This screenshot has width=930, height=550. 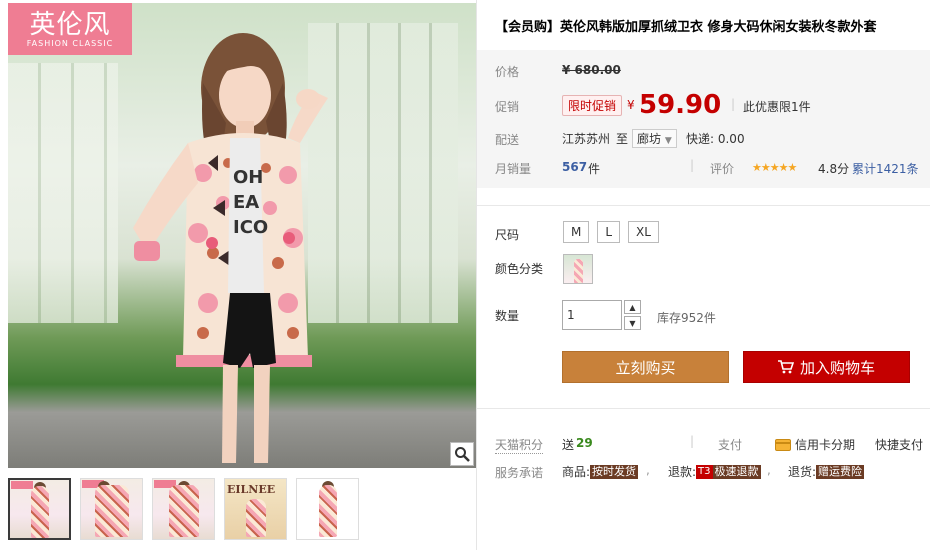 What do you see at coordinates (584, 443) in the screenshot?
I see `points-value: 29` at bounding box center [584, 443].